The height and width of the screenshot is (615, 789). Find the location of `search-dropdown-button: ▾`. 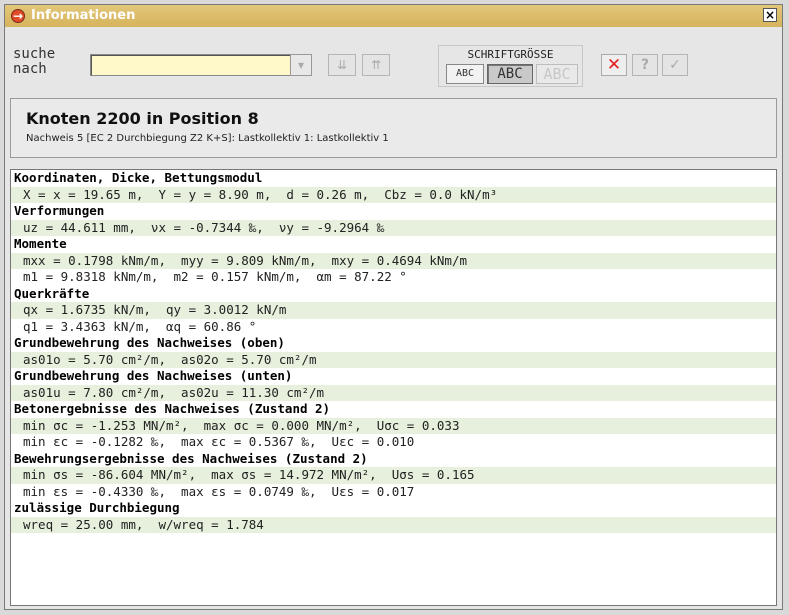

search-dropdown-button: ▾ is located at coordinates (301, 65).